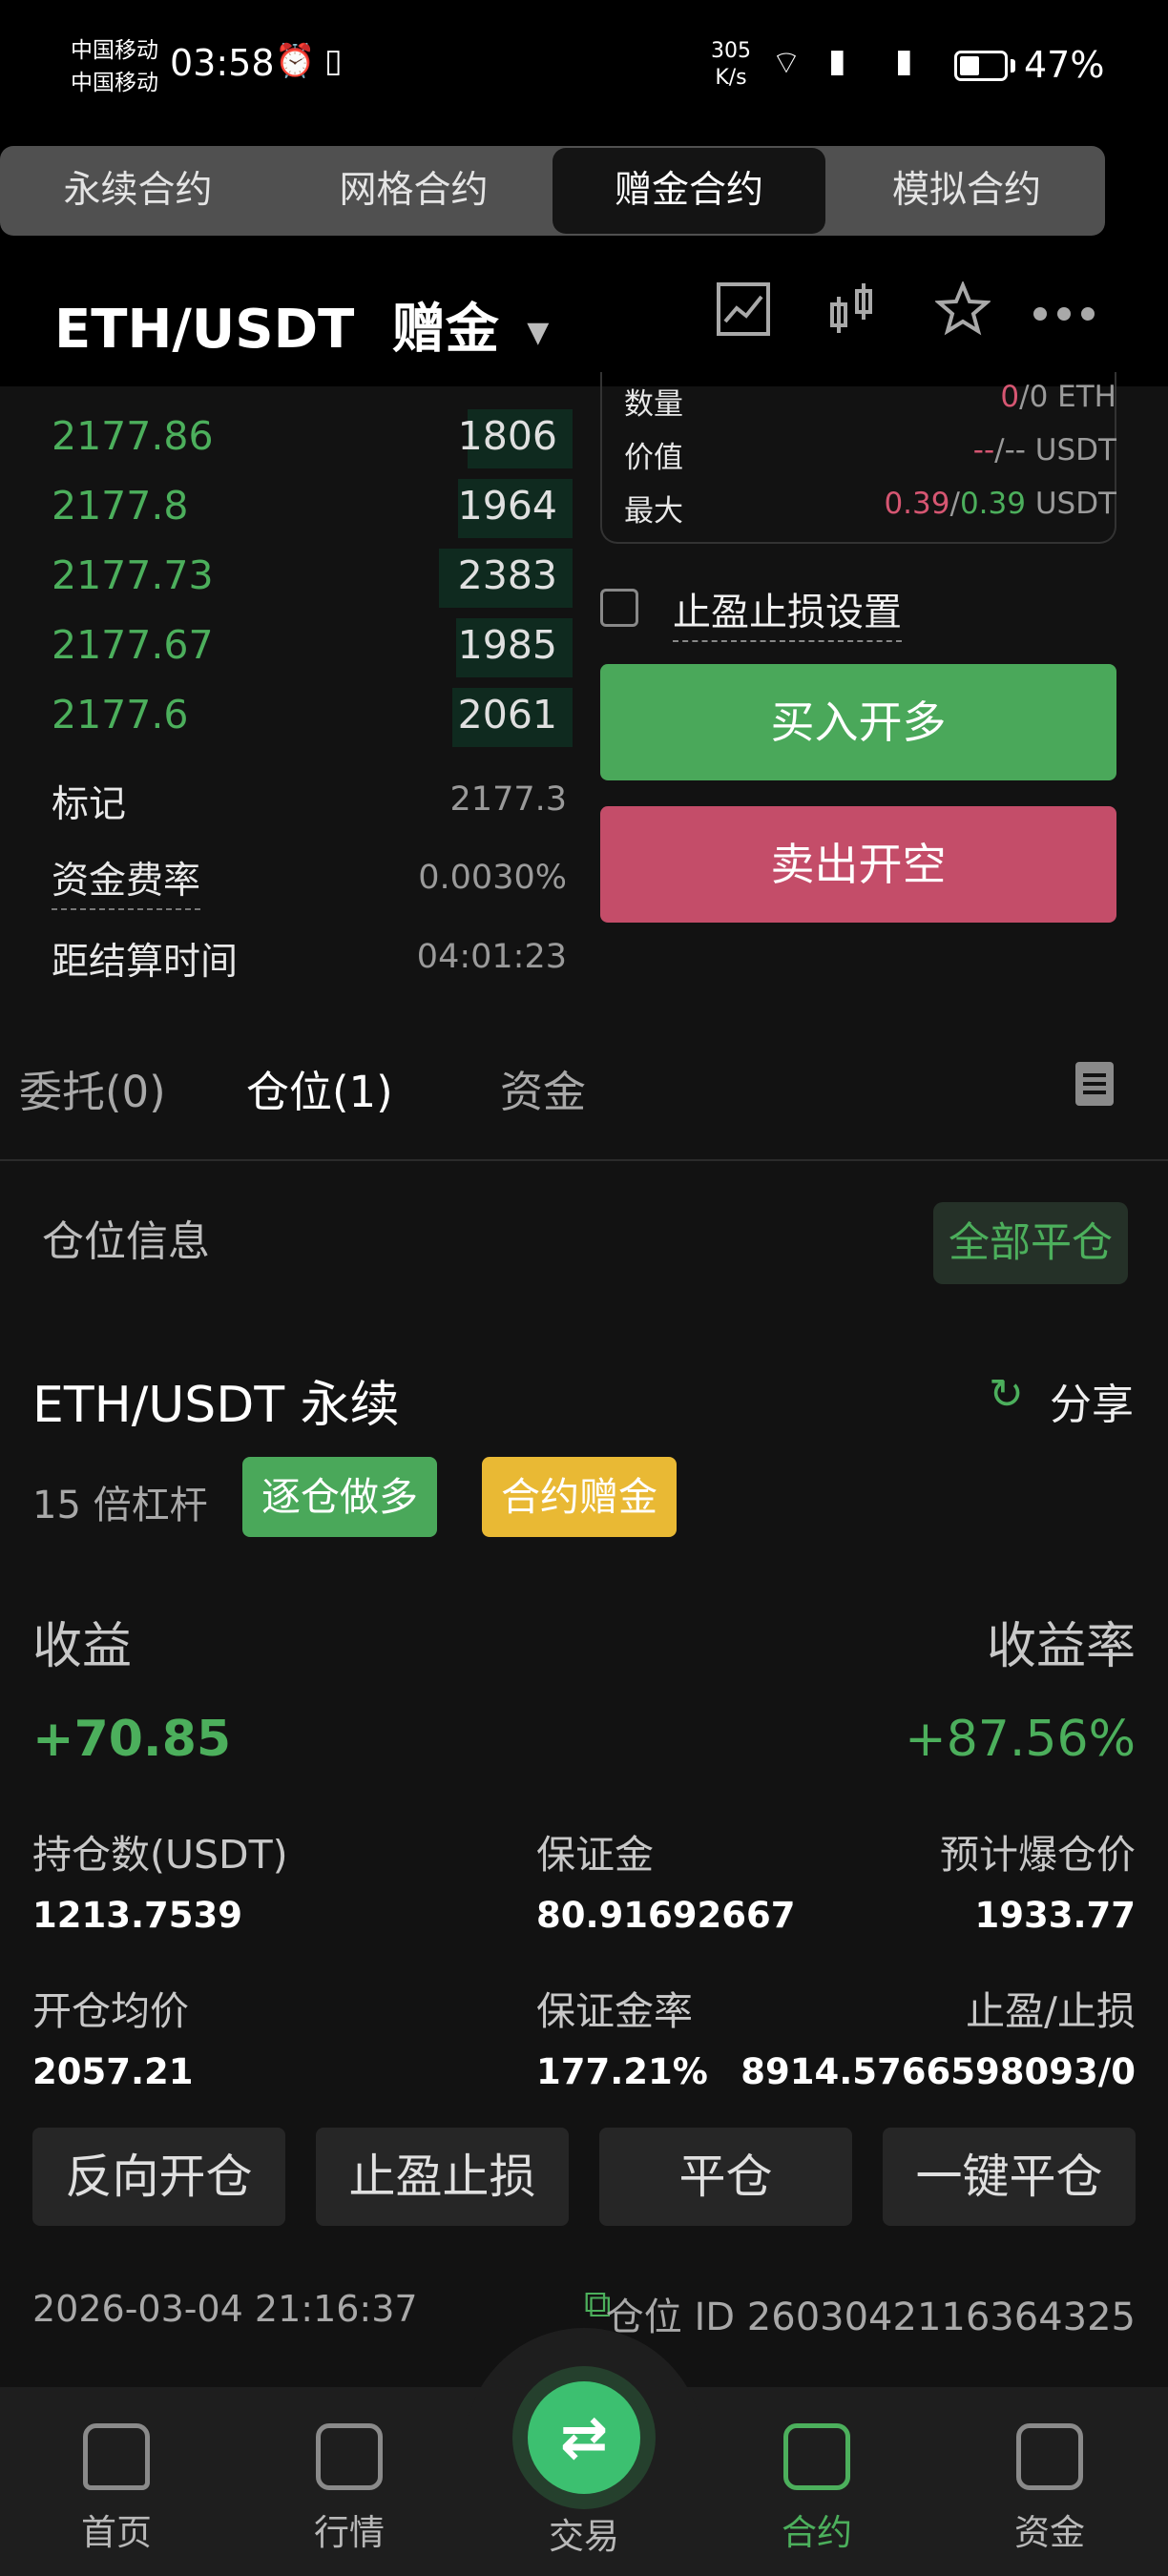 This screenshot has height=2576, width=1168. Describe the element at coordinates (286, 438) in the screenshot. I see `orderbook-row: 2177.86 1806` at that location.